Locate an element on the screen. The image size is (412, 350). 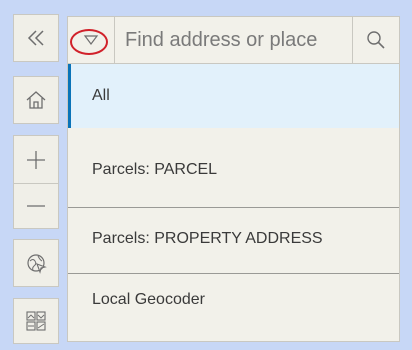
source-item-label: Local Geocoder is located at coordinates (148, 299).